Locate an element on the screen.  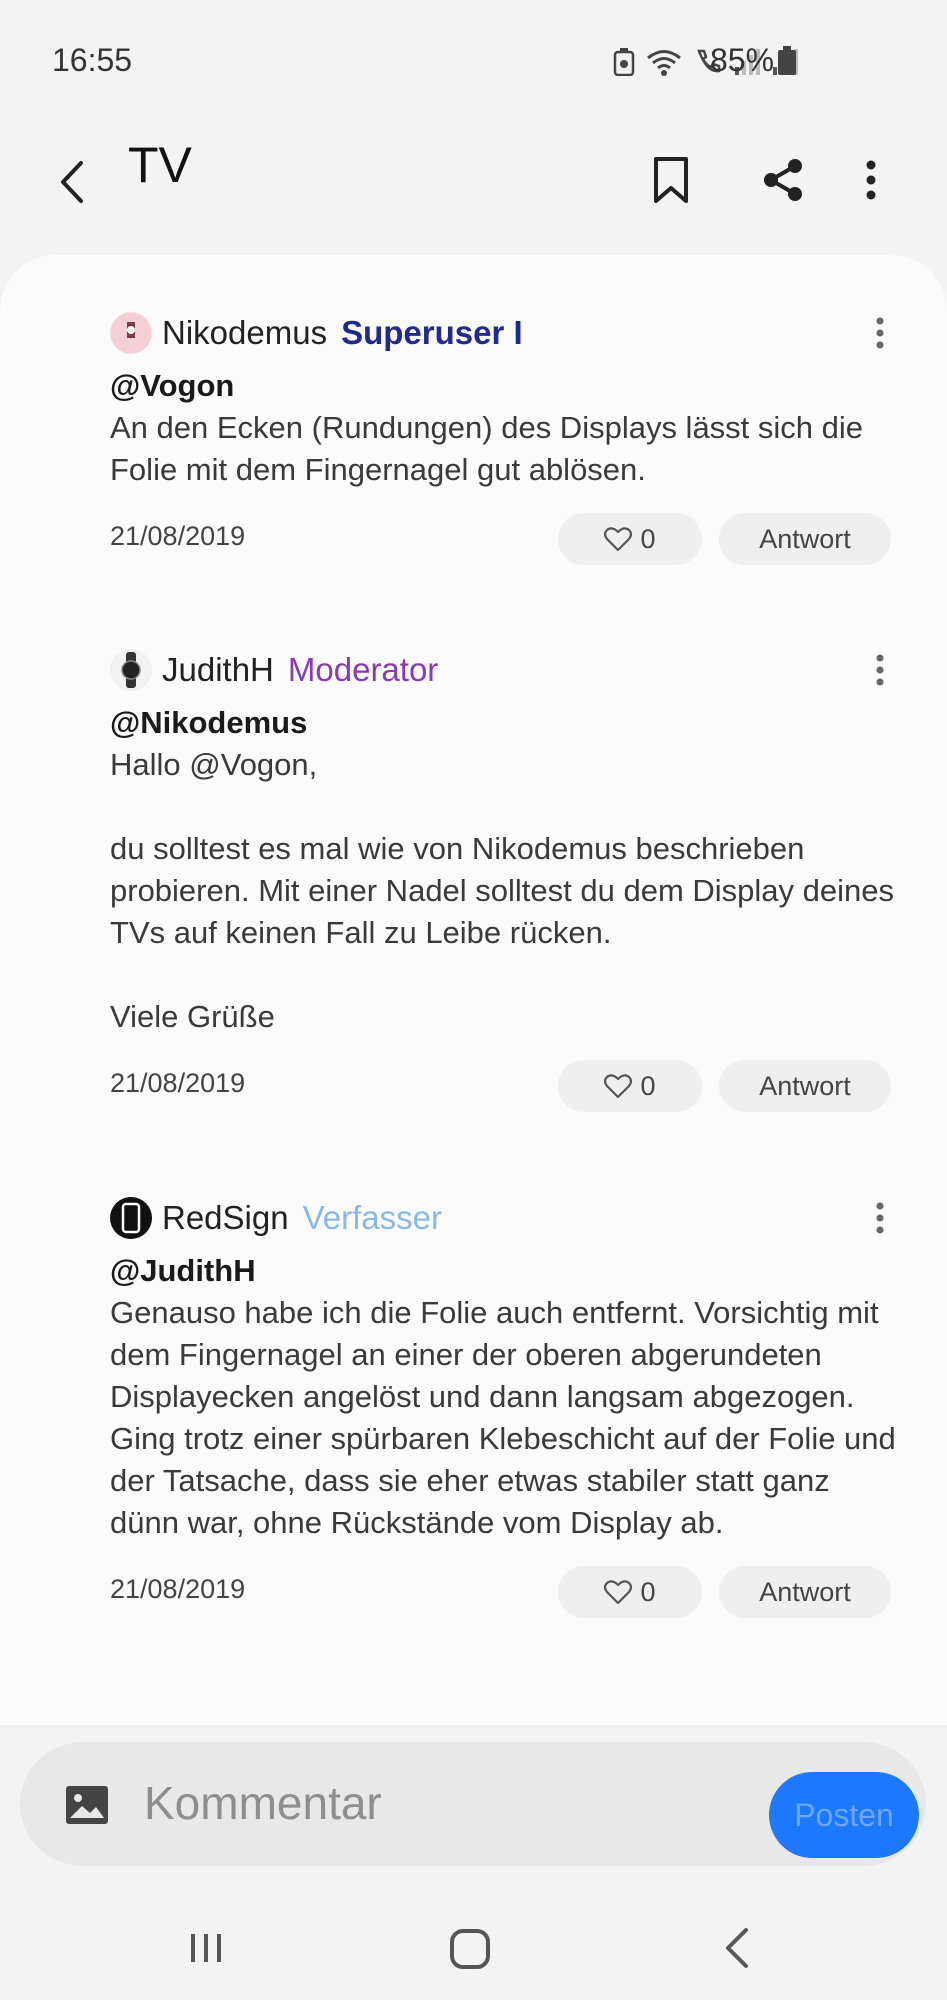
author-name: Nikodemus is located at coordinates (244, 333).